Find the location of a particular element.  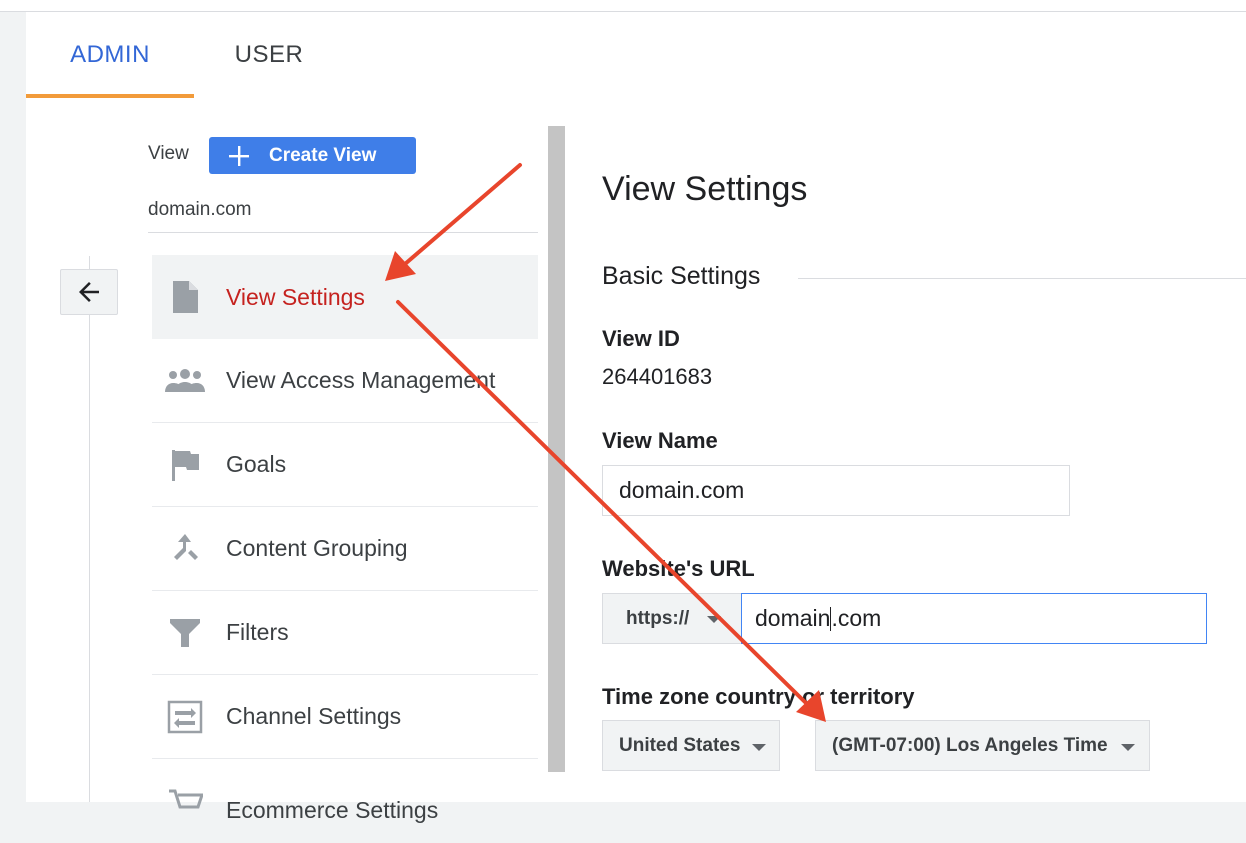

nav-item-channel-settings: Channel Settings is located at coordinates (345, 717).